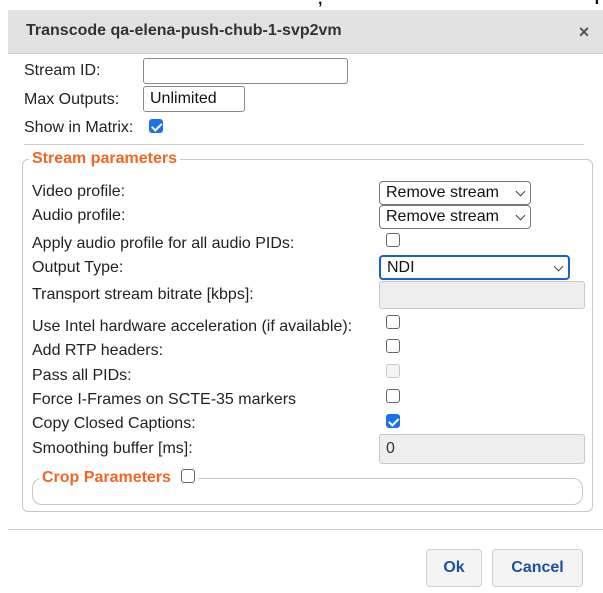  I want to click on video-profile-value: Remove stream, so click(442, 192).